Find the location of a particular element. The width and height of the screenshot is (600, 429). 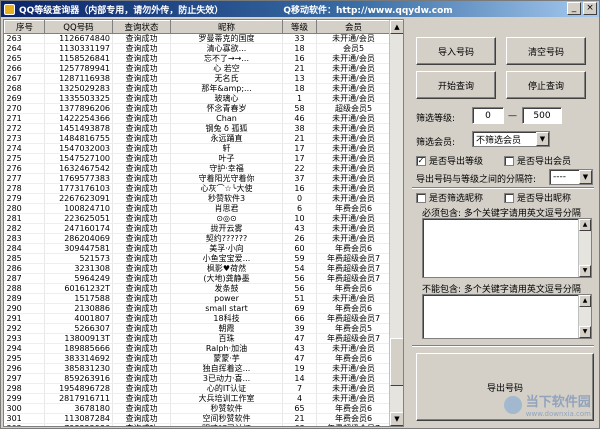

table-row: 285 521573 查询成功 小鱼宝宝爱... 59 年费超级会员7 is located at coordinates (197, 258).